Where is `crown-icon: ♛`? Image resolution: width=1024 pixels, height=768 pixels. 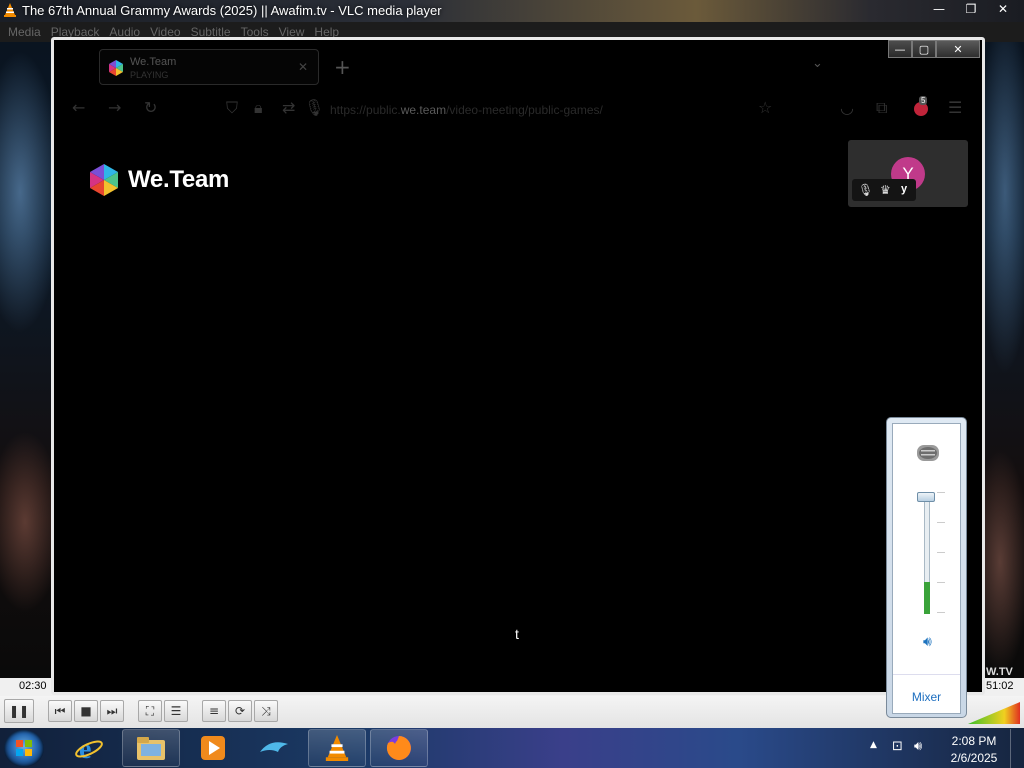
crown-icon: ♛ is located at coordinates (885, 190).